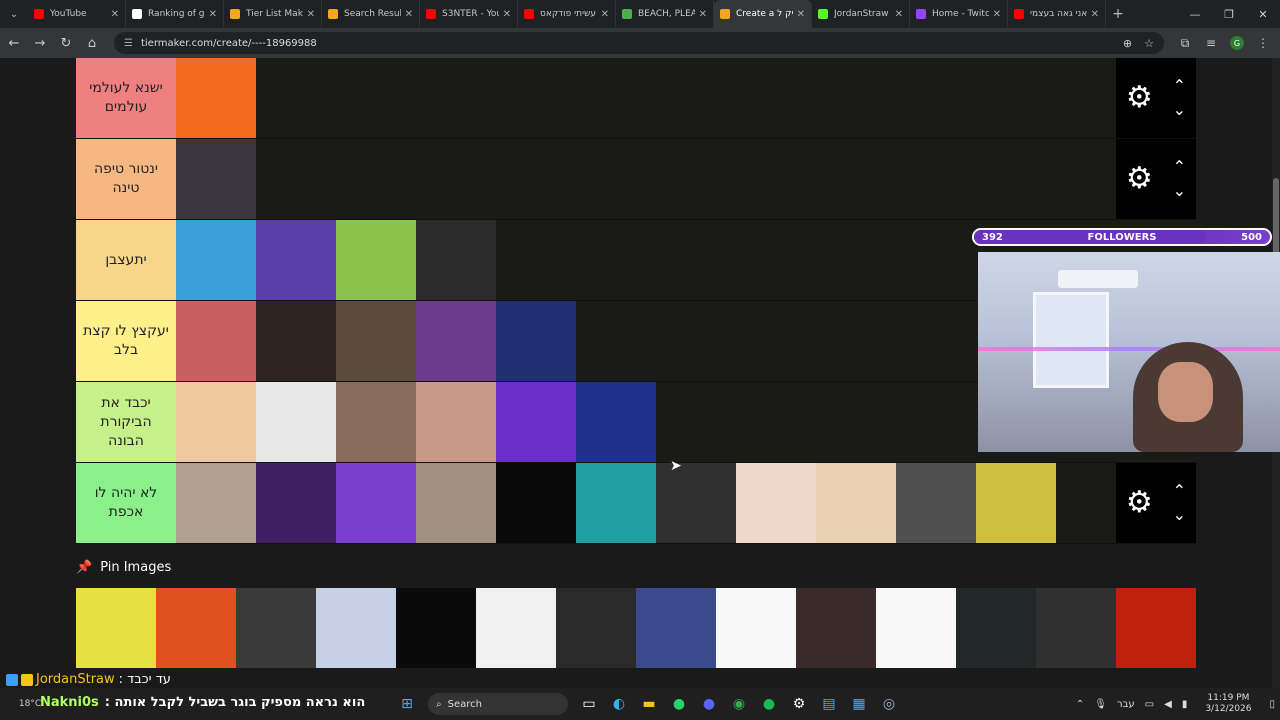  Describe the element at coordinates (498, 704) in the screenshot. I see `taskbar-search: ⌕ Search` at that location.